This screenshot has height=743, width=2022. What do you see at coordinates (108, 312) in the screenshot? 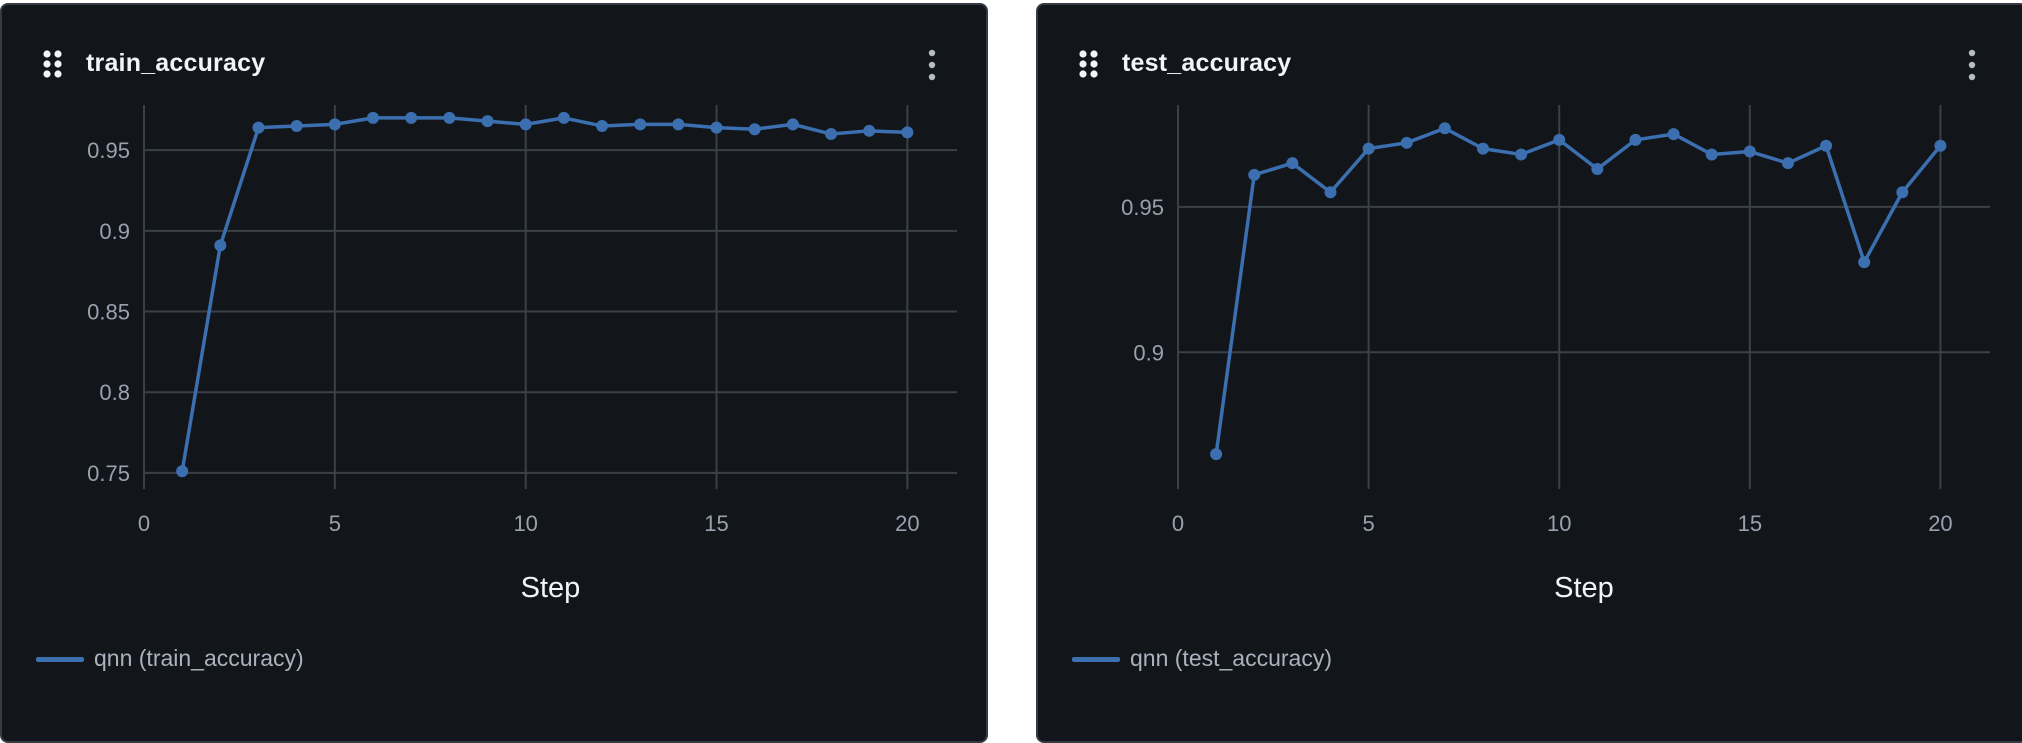
I see `y-tick-label: 0.85` at bounding box center [108, 312].